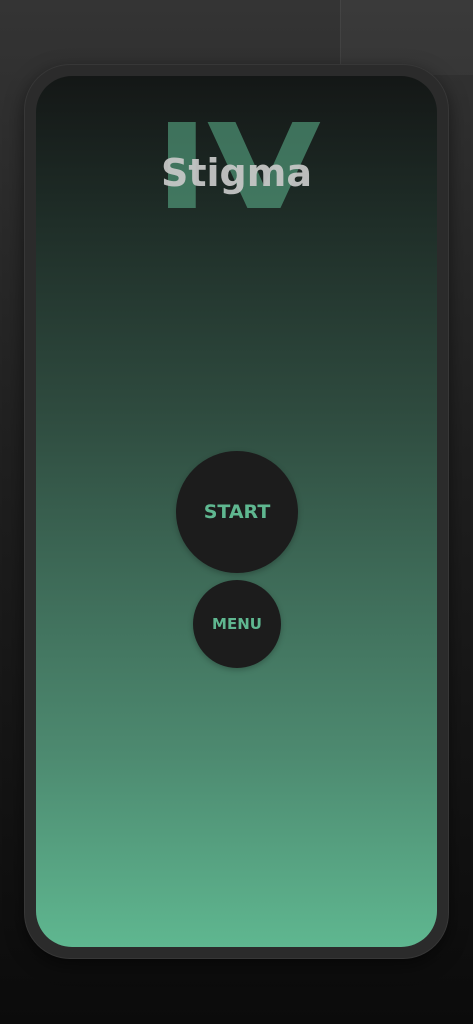  I want to click on menu-button: MENU, so click(237, 624).